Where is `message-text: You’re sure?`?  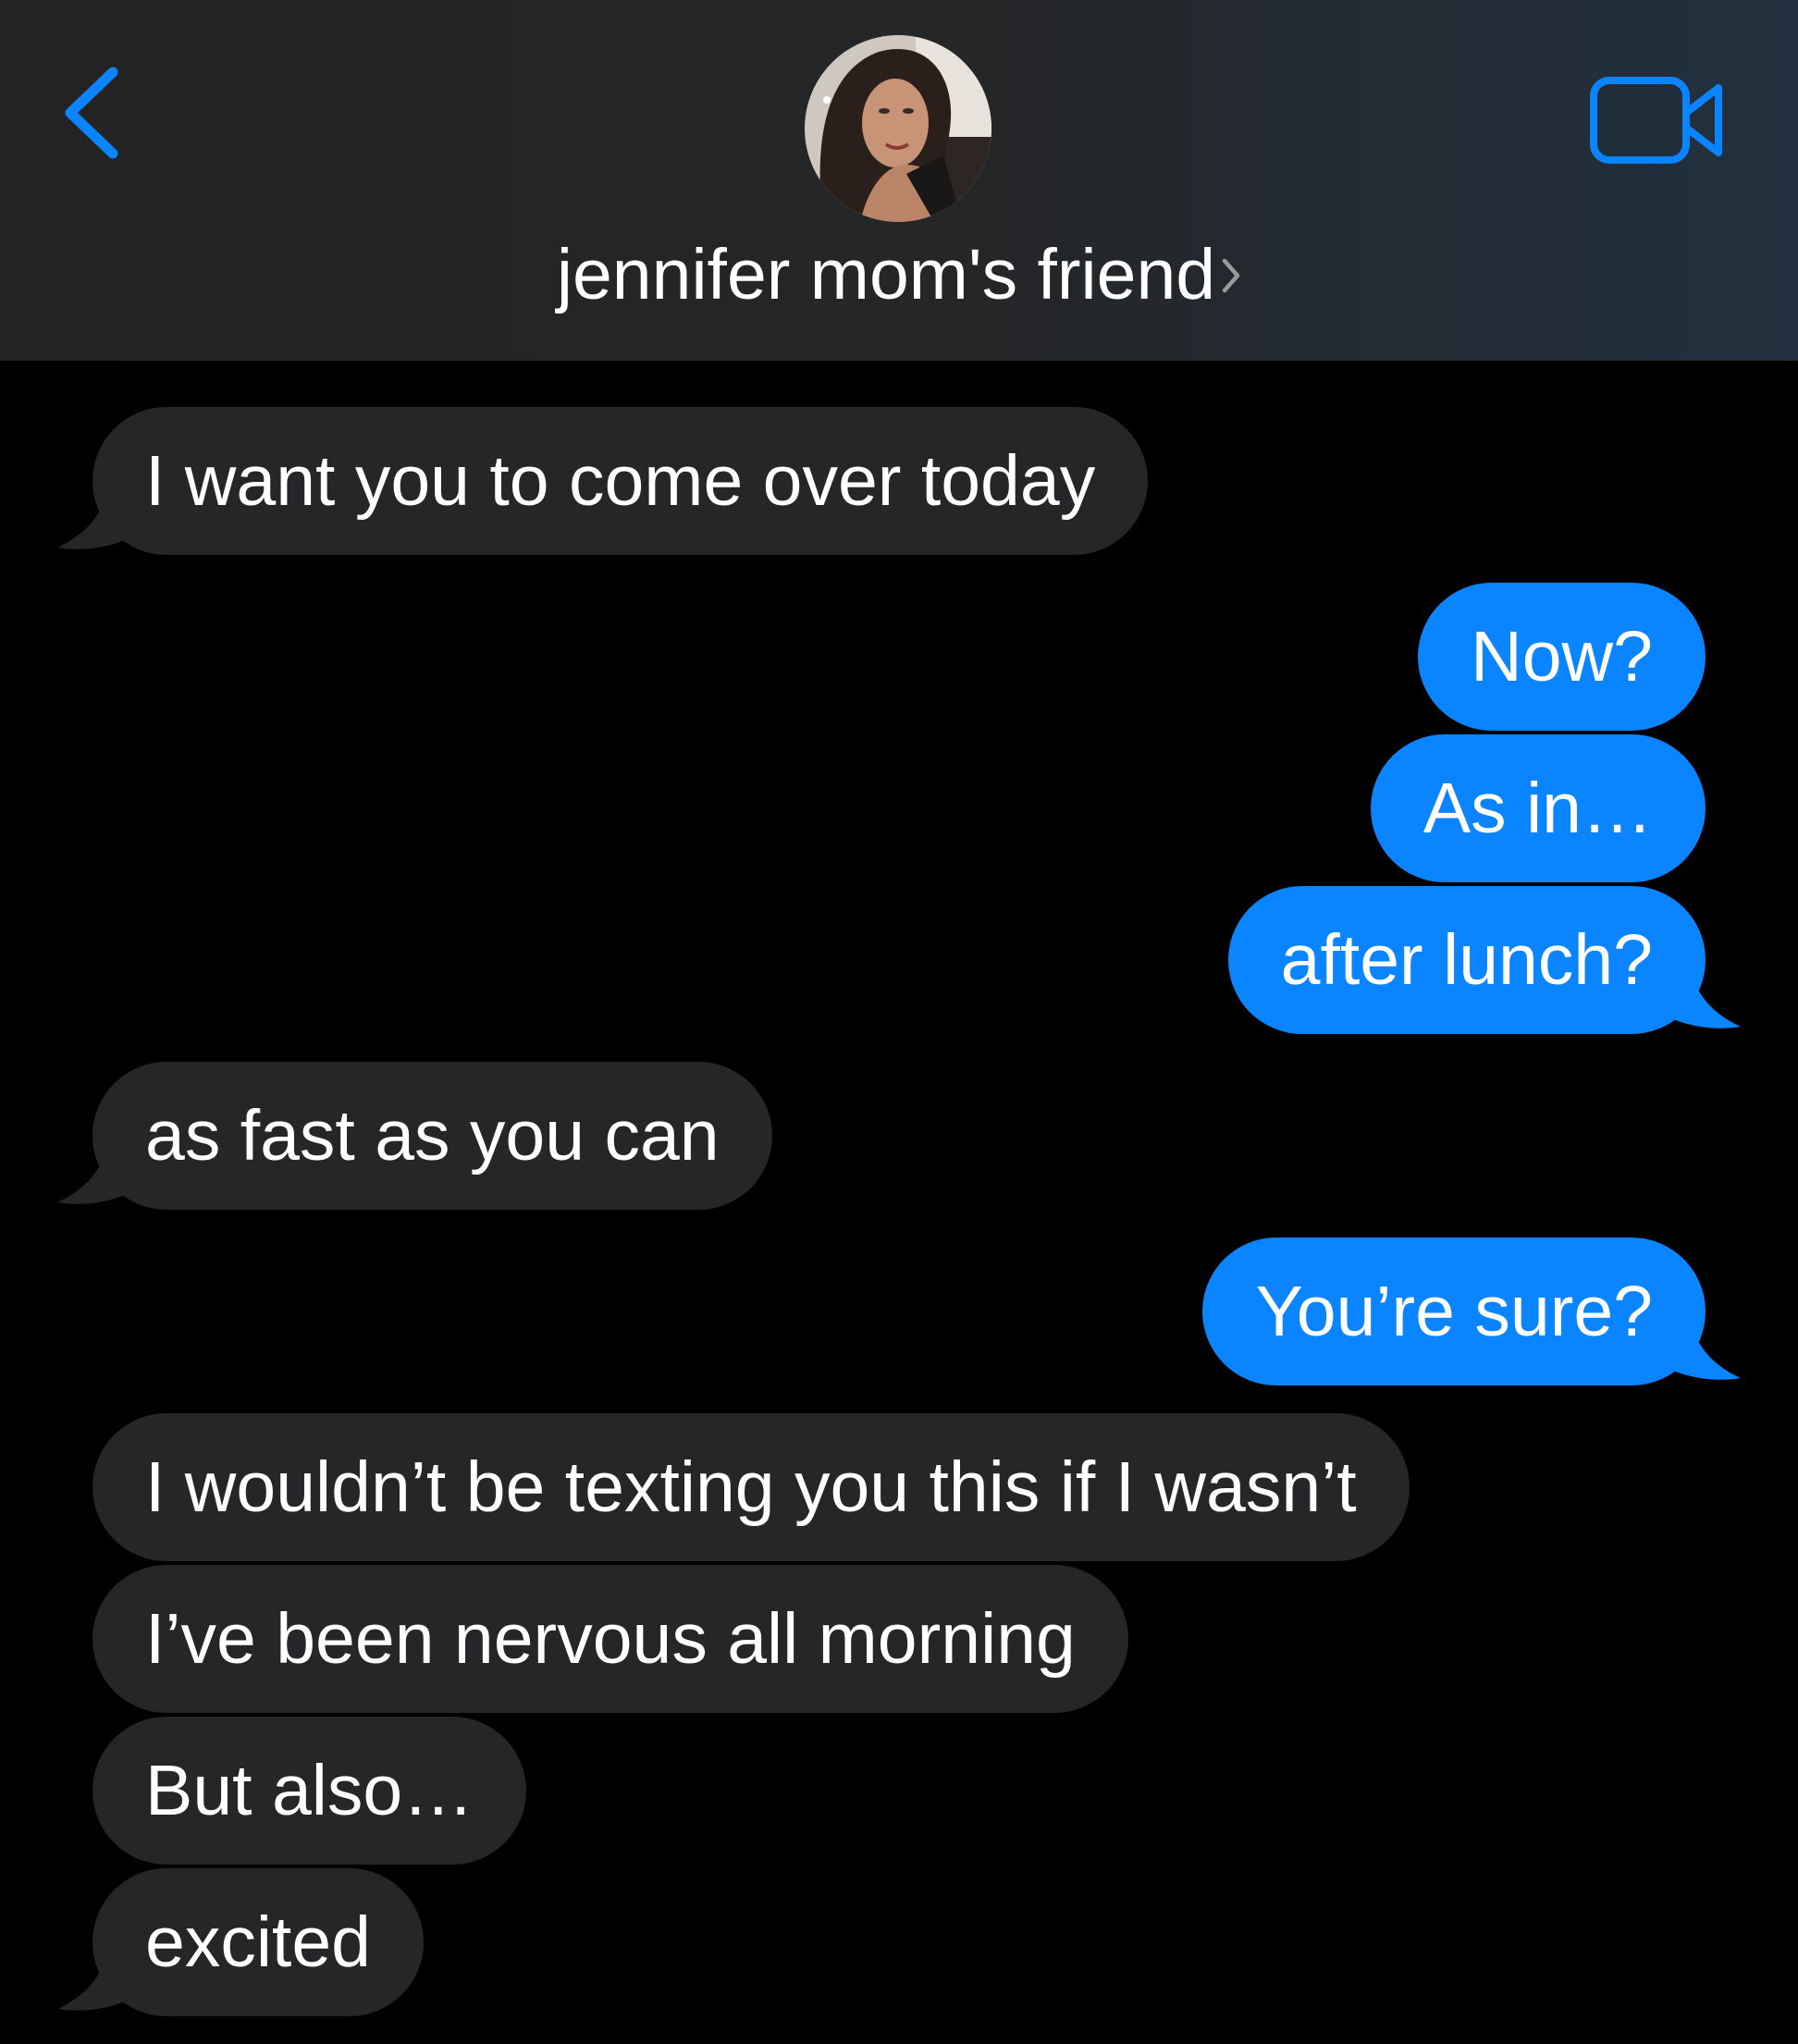 message-text: You’re sure? is located at coordinates (1454, 1311).